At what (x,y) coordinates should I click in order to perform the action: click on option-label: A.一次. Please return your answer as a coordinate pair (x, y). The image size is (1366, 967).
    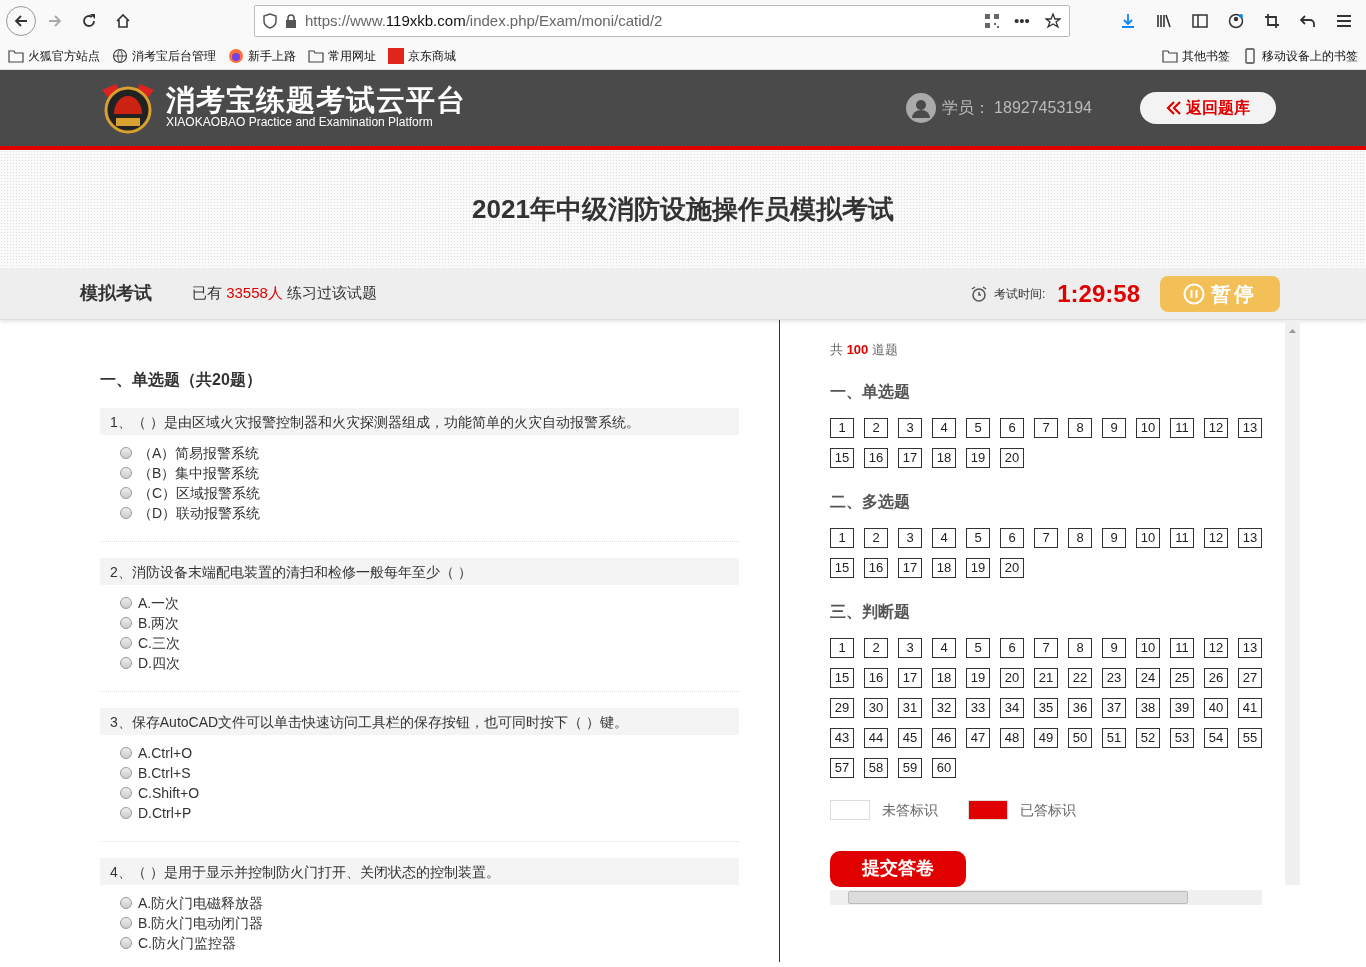
    Looking at the image, I should click on (159, 603).